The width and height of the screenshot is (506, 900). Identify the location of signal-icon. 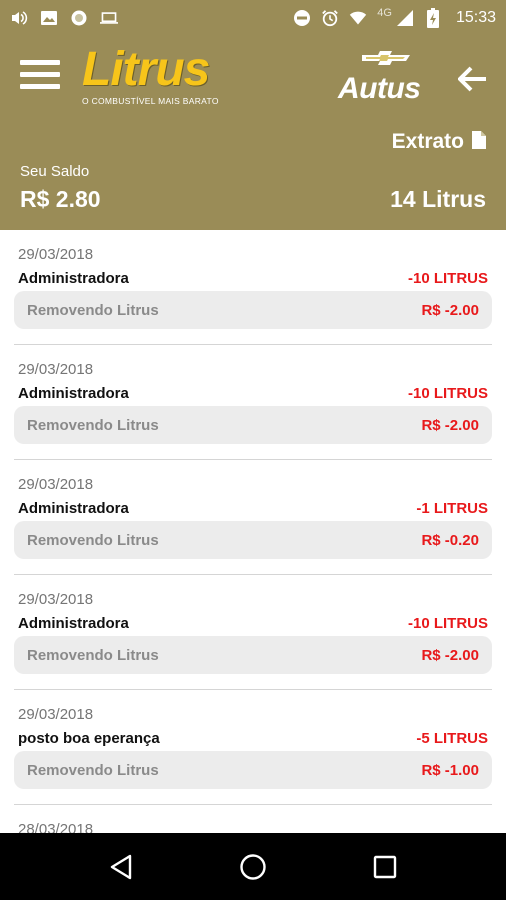
(405, 18).